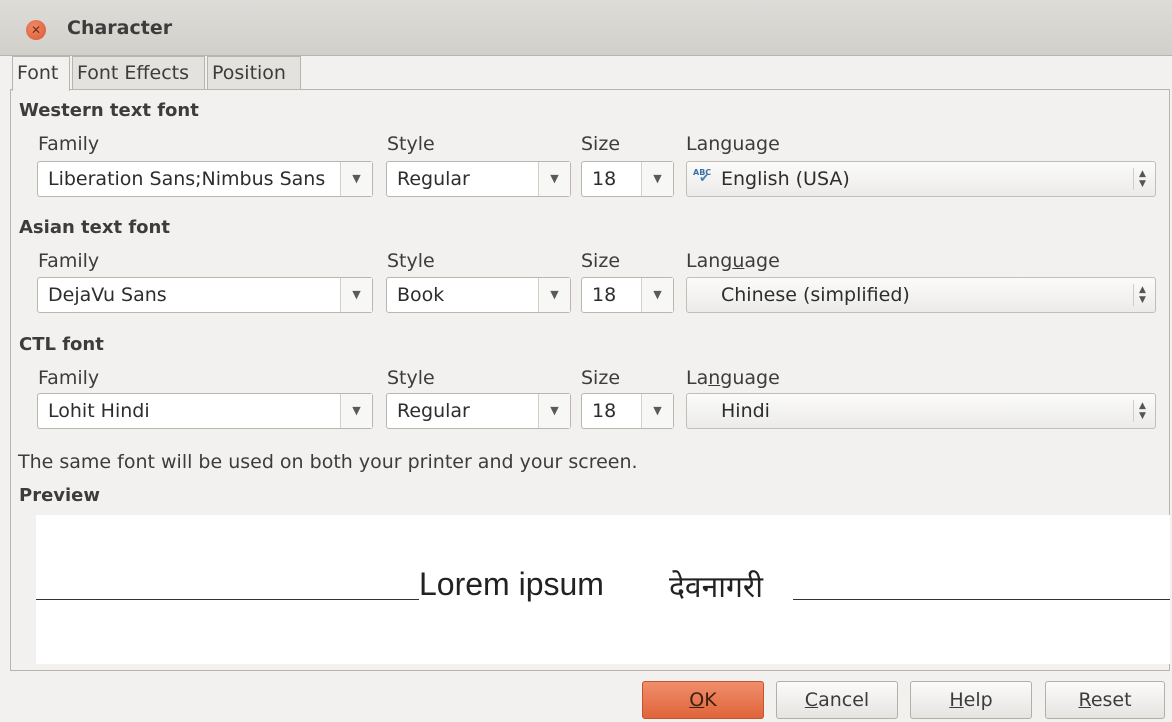  What do you see at coordinates (187, 179) in the screenshot?
I see `western-family-value: Liberation Sans;Nimbus Sans` at bounding box center [187, 179].